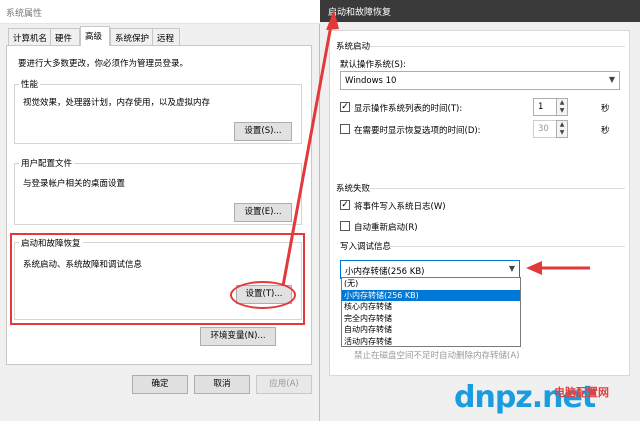 The height and width of the screenshot is (421, 640). What do you see at coordinates (385, 272) in the screenshot?
I see `debug-info-value: 小内存转储(256 KB)` at bounding box center [385, 272].